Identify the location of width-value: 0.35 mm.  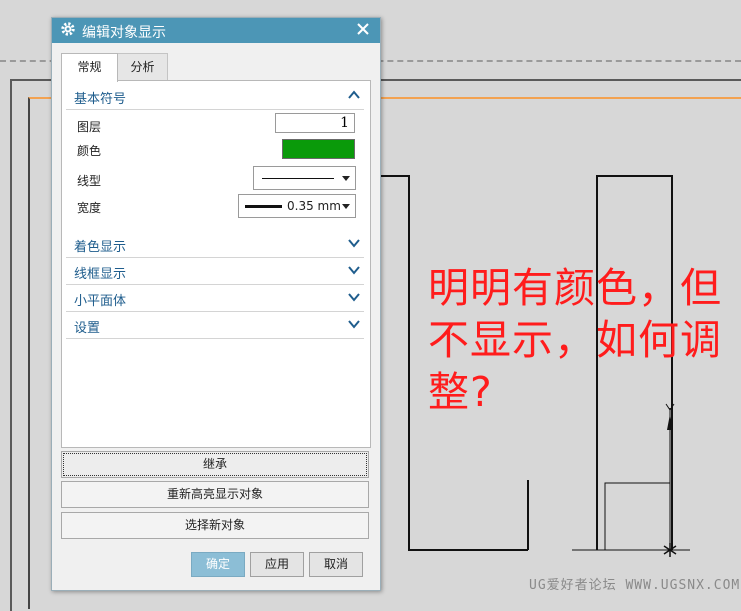
(314, 206).